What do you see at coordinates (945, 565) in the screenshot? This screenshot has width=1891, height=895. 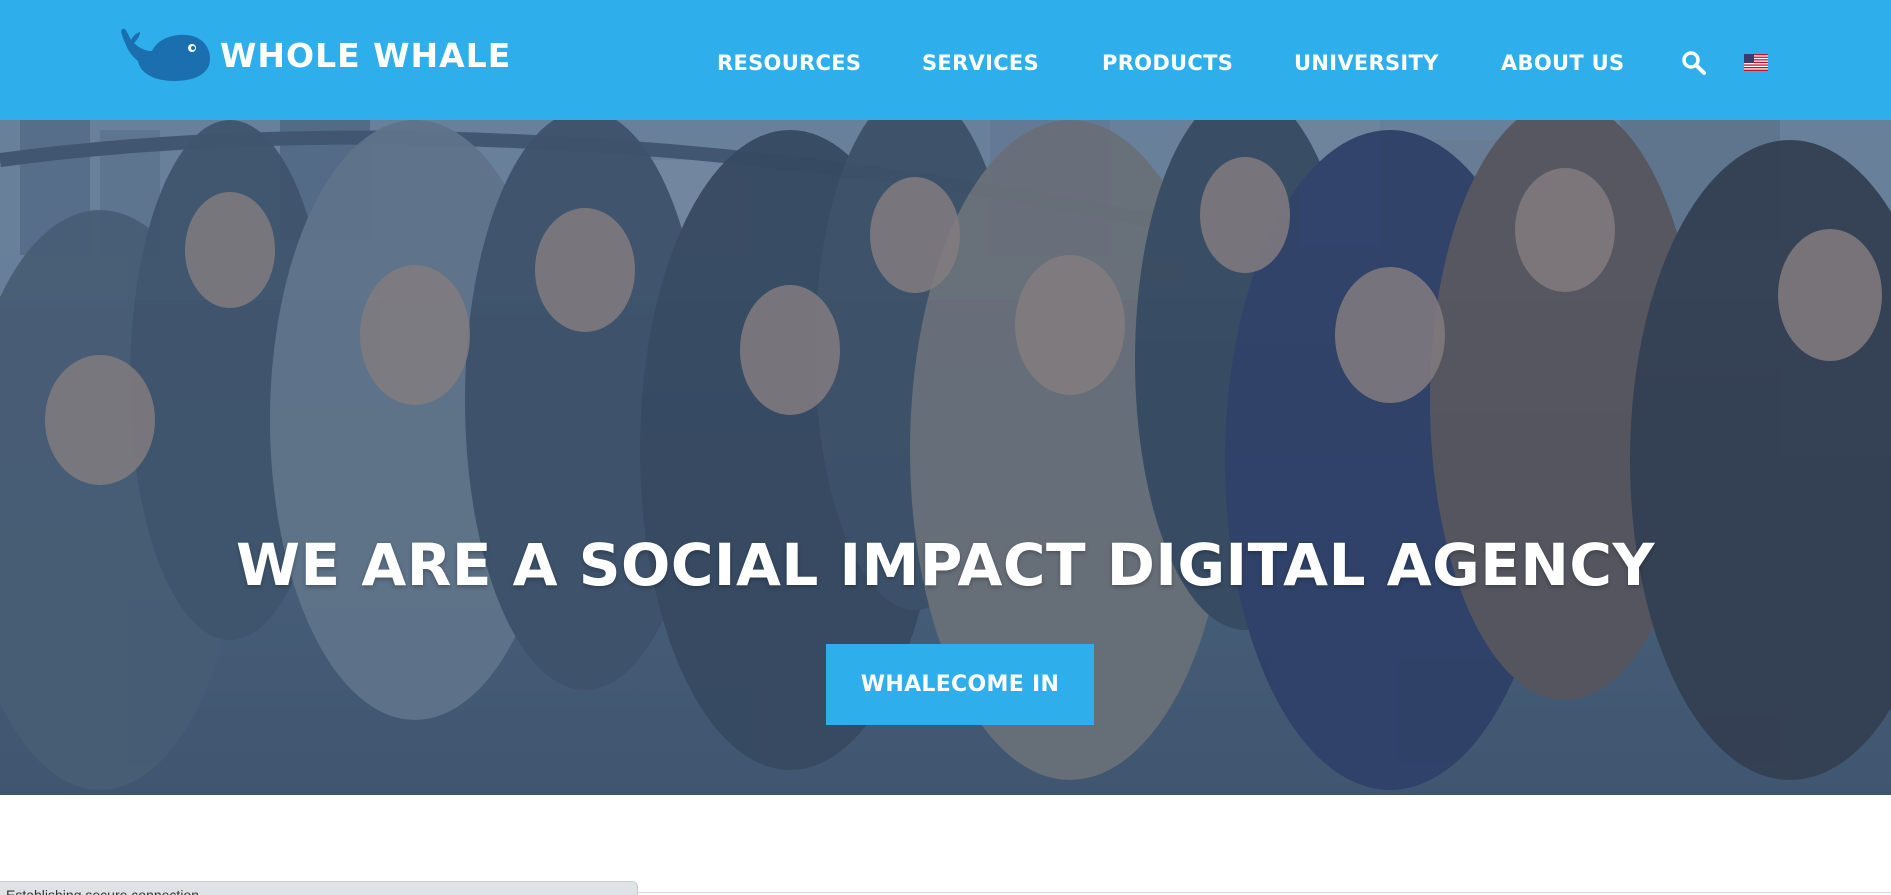 I see `hero-title: WE ARE A SOCIAL IMPACT DIGITAL AGENCY` at bounding box center [945, 565].